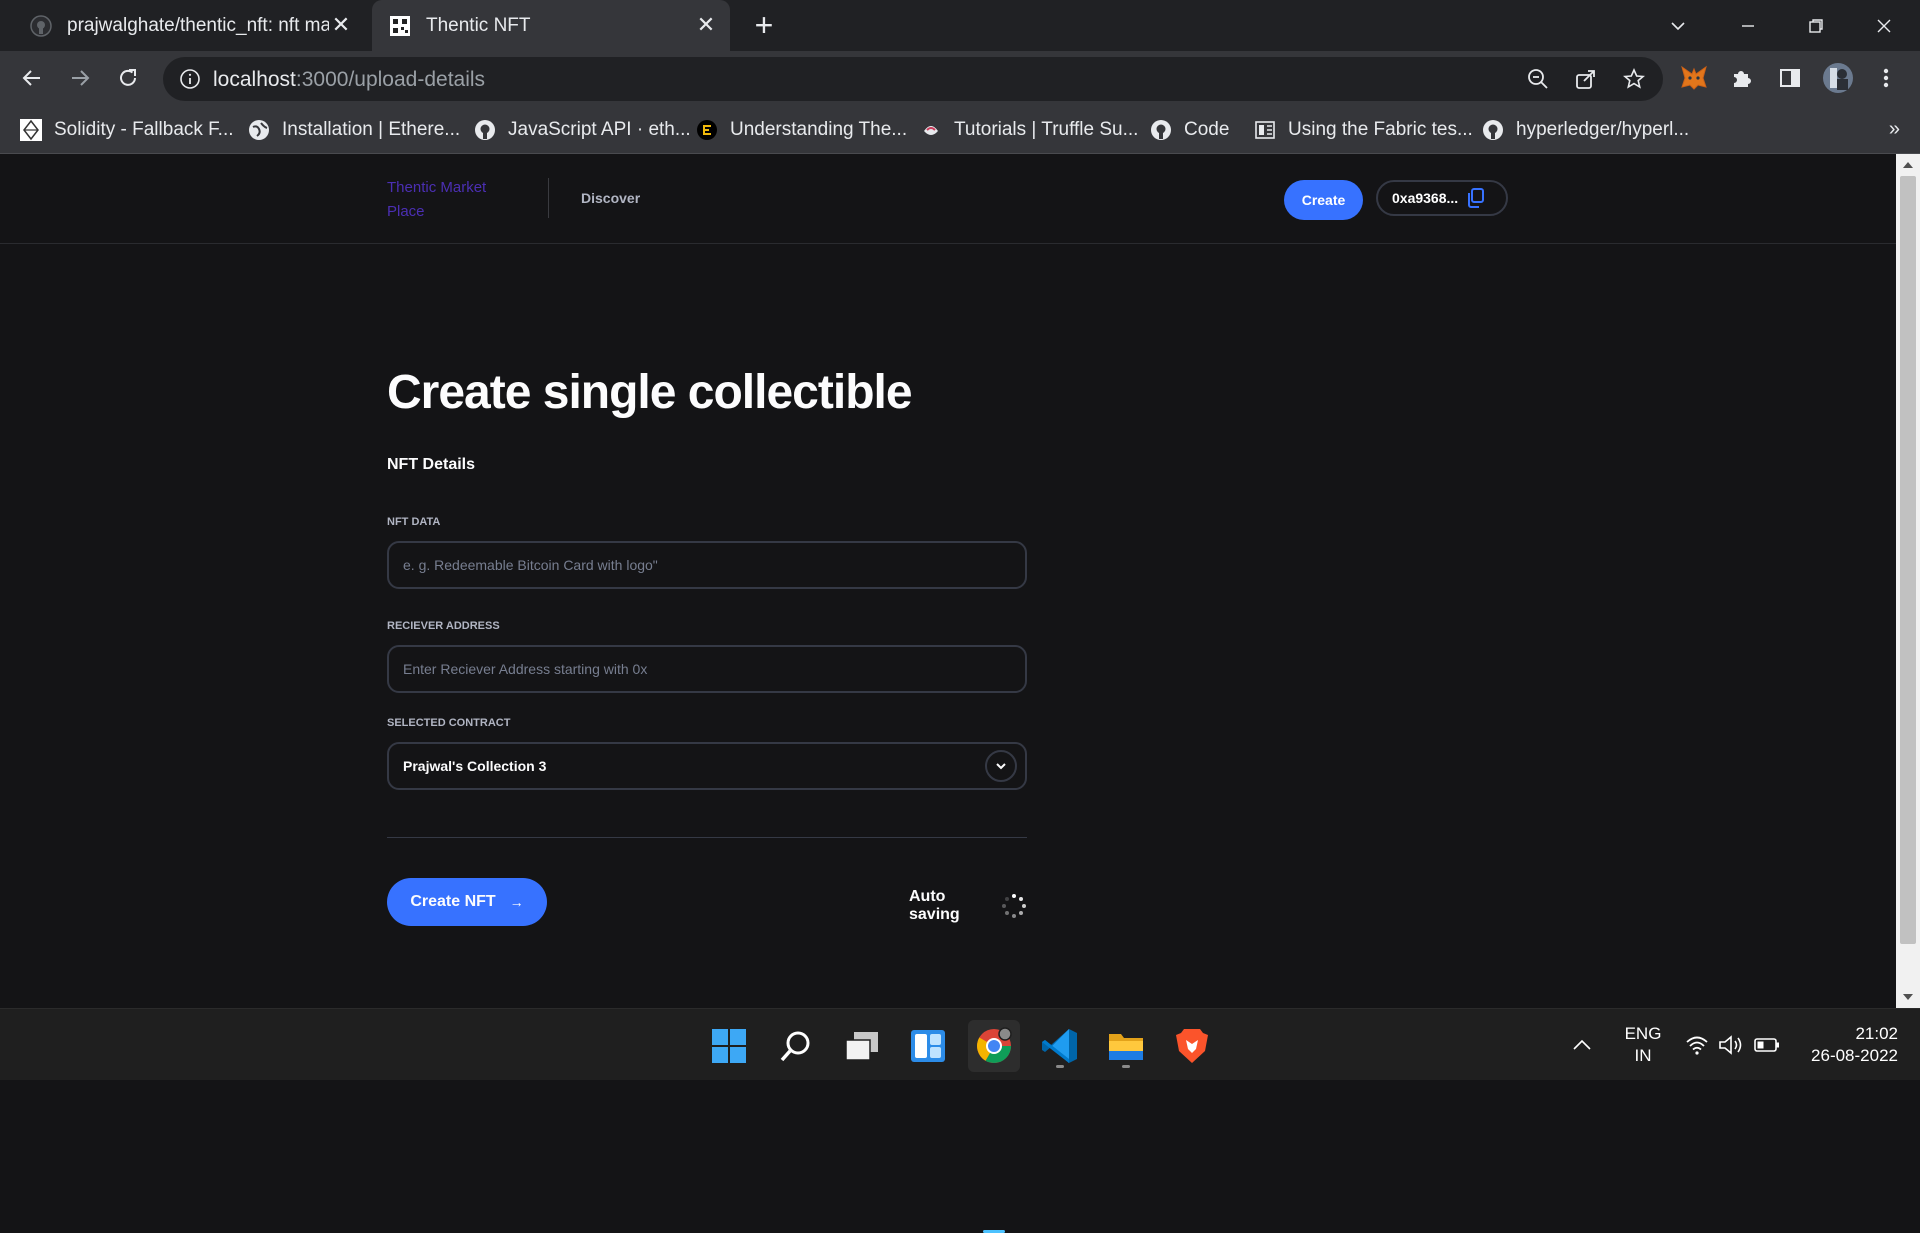 This screenshot has height=1233, width=1920. What do you see at coordinates (449, 723) in the screenshot?
I see `field-label: SELECTED CONTRACT` at bounding box center [449, 723].